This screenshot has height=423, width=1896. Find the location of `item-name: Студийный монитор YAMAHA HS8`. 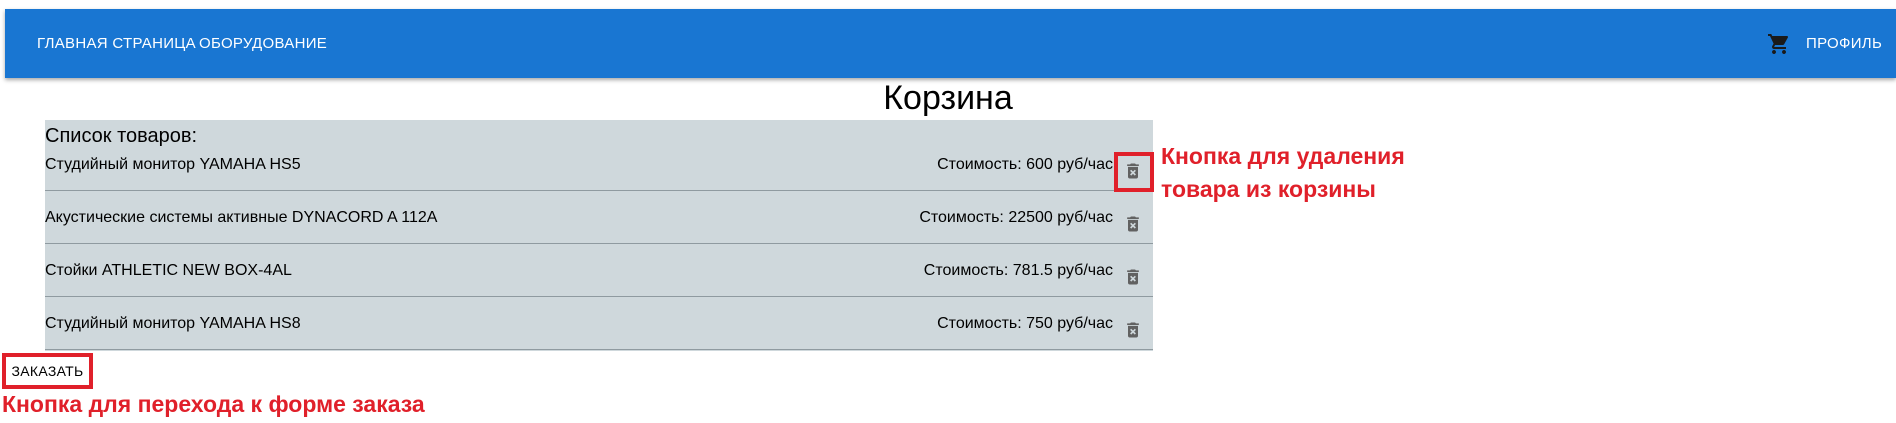

item-name: Студийный монитор YAMAHA HS8 is located at coordinates (173, 323).